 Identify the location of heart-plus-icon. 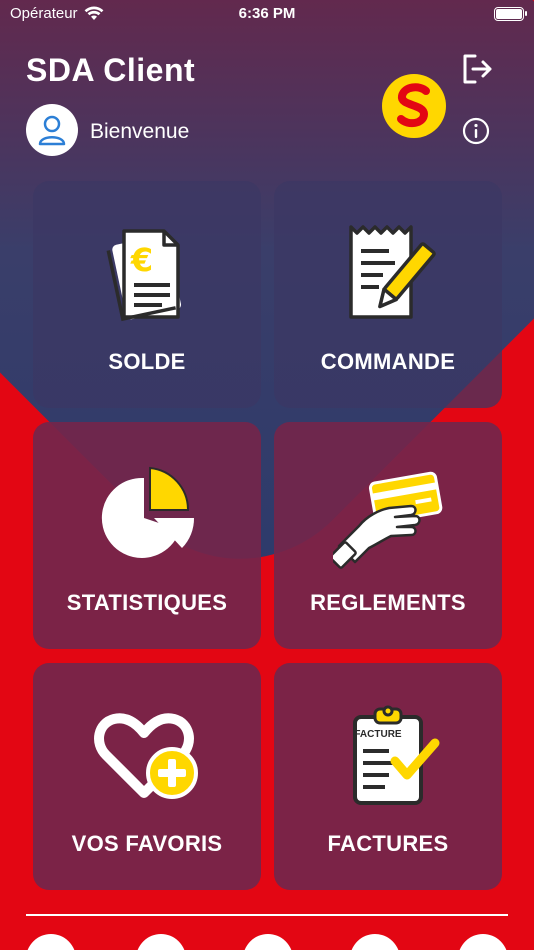
(146, 756).